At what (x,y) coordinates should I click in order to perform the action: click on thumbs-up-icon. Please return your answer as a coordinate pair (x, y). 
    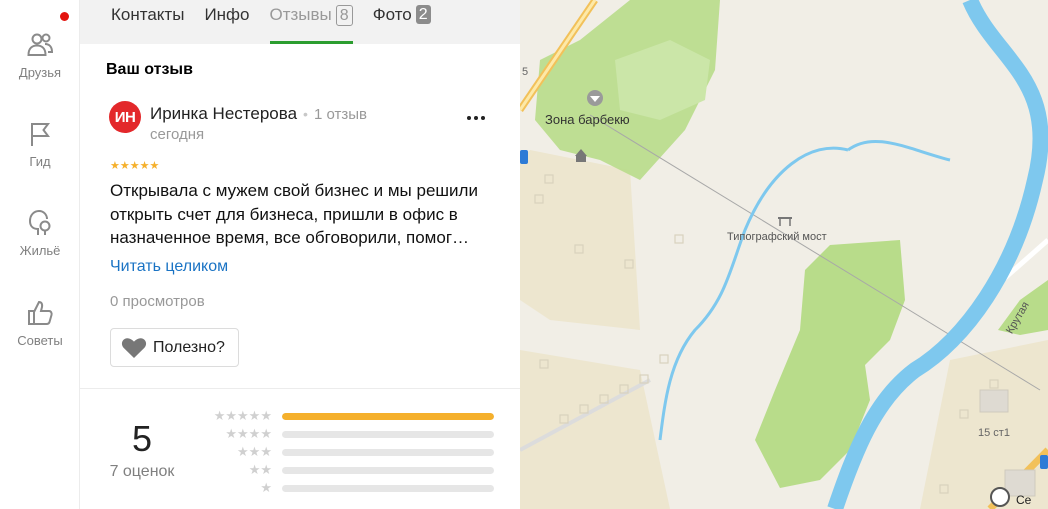
    Looking at the image, I should click on (40, 312).